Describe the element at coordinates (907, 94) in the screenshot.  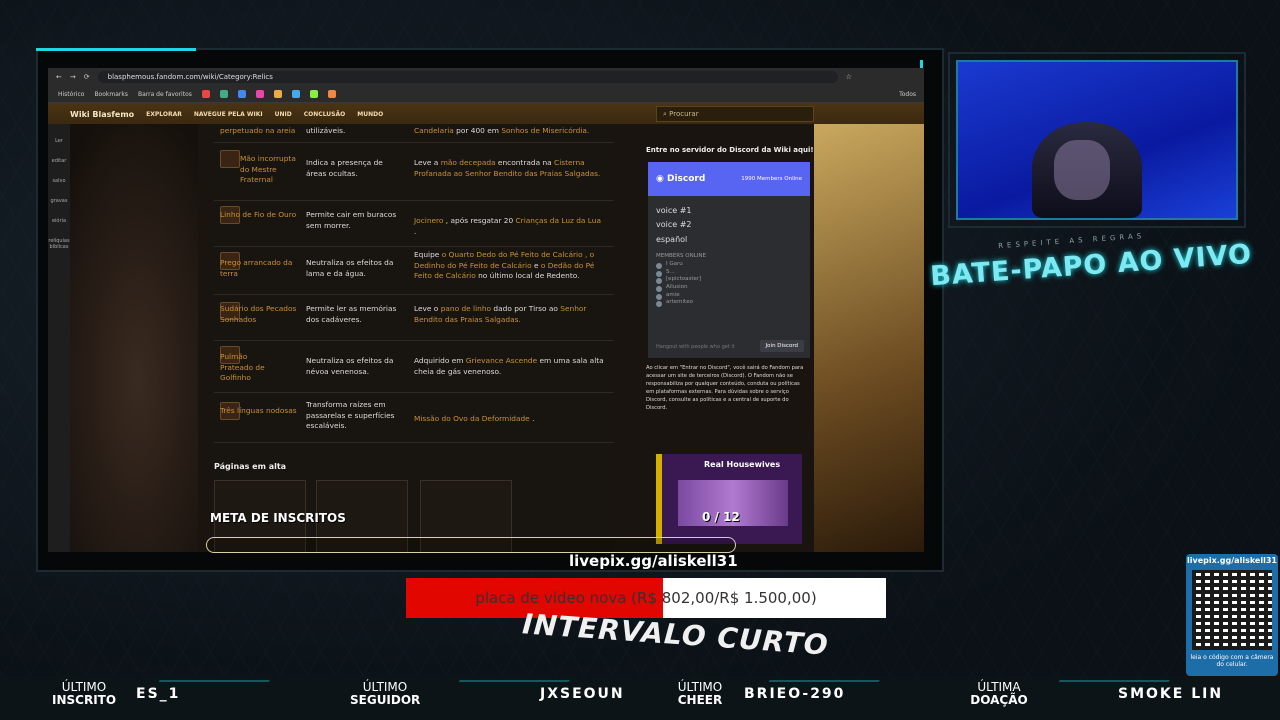
I see `bookmark-todos: Todos` at that location.